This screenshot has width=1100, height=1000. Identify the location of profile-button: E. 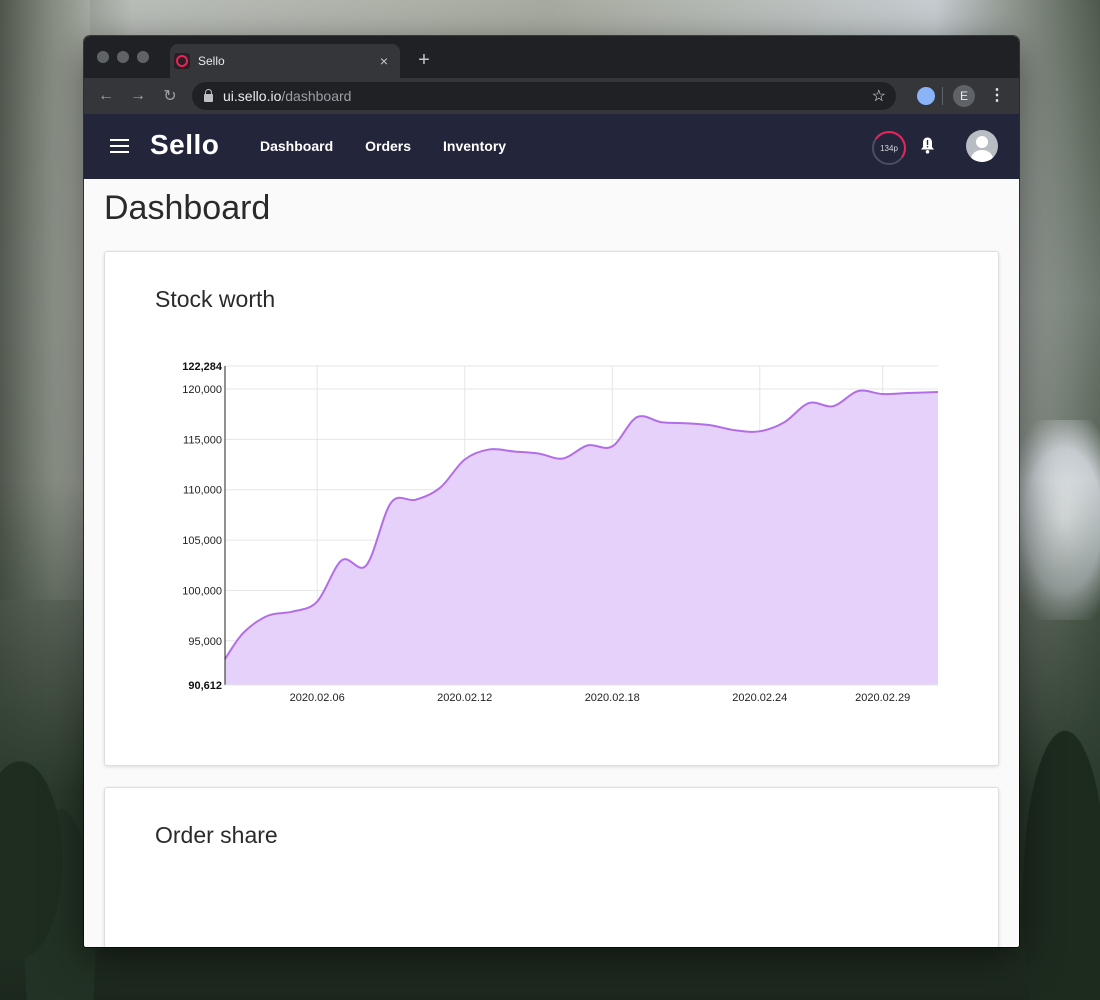
(964, 96).